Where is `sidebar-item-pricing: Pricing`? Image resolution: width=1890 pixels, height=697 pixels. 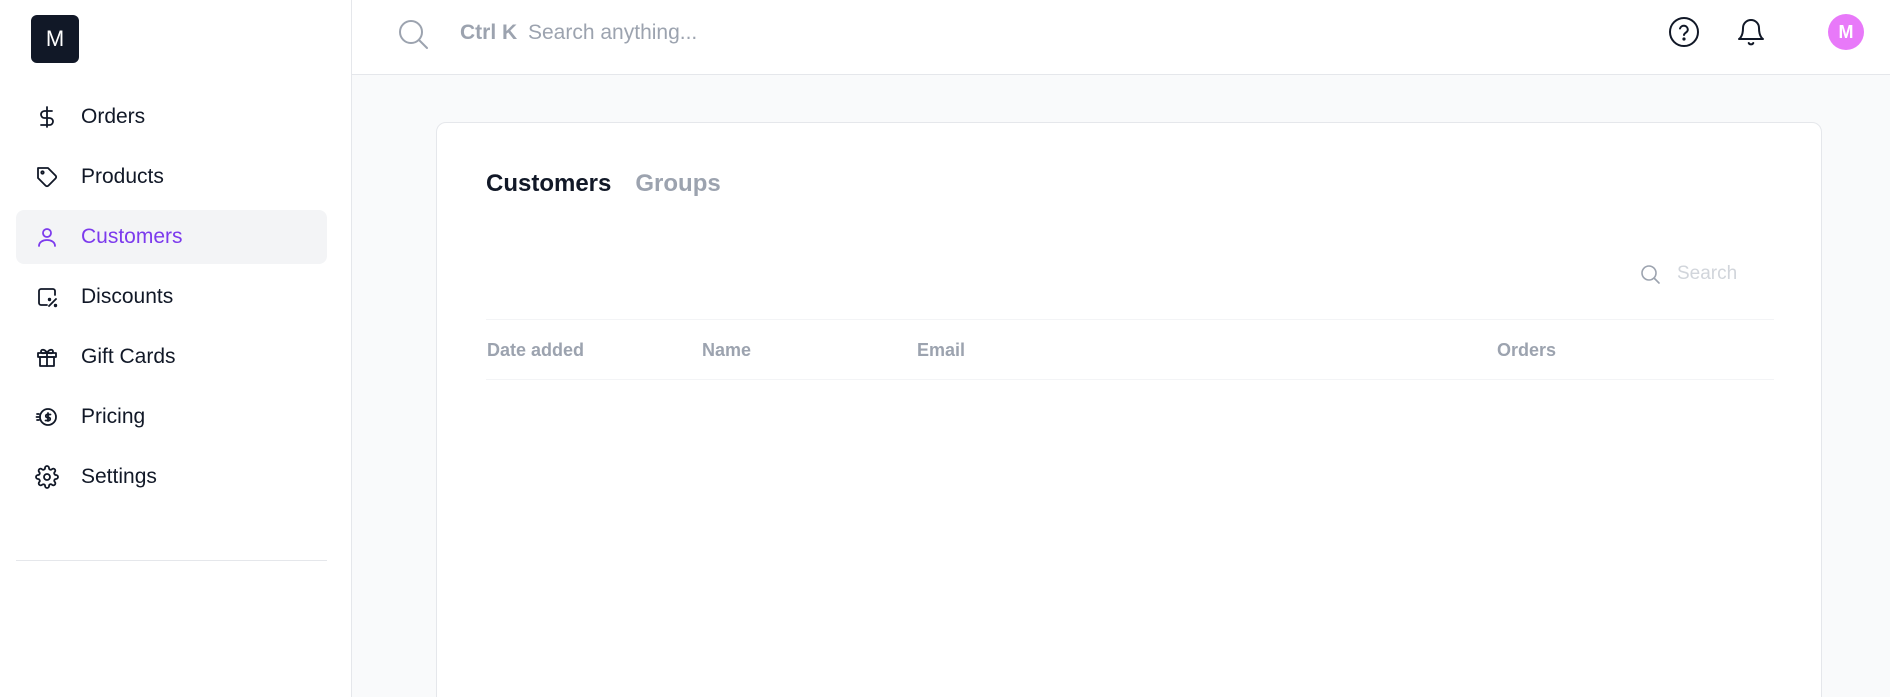 sidebar-item-pricing: Pricing is located at coordinates (171, 417).